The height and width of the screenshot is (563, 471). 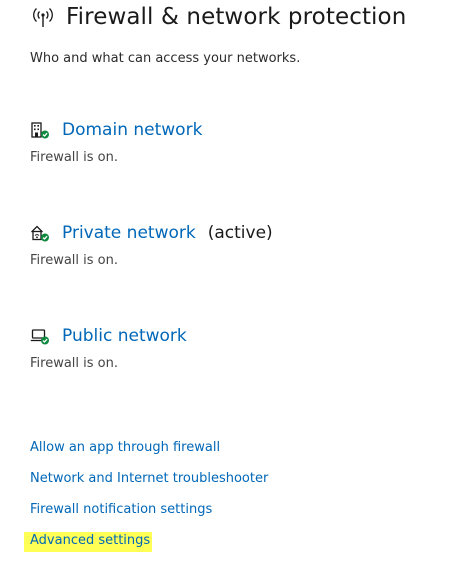 I want to click on allow-app-link-label: Allow an app through firewall, so click(x=125, y=447).